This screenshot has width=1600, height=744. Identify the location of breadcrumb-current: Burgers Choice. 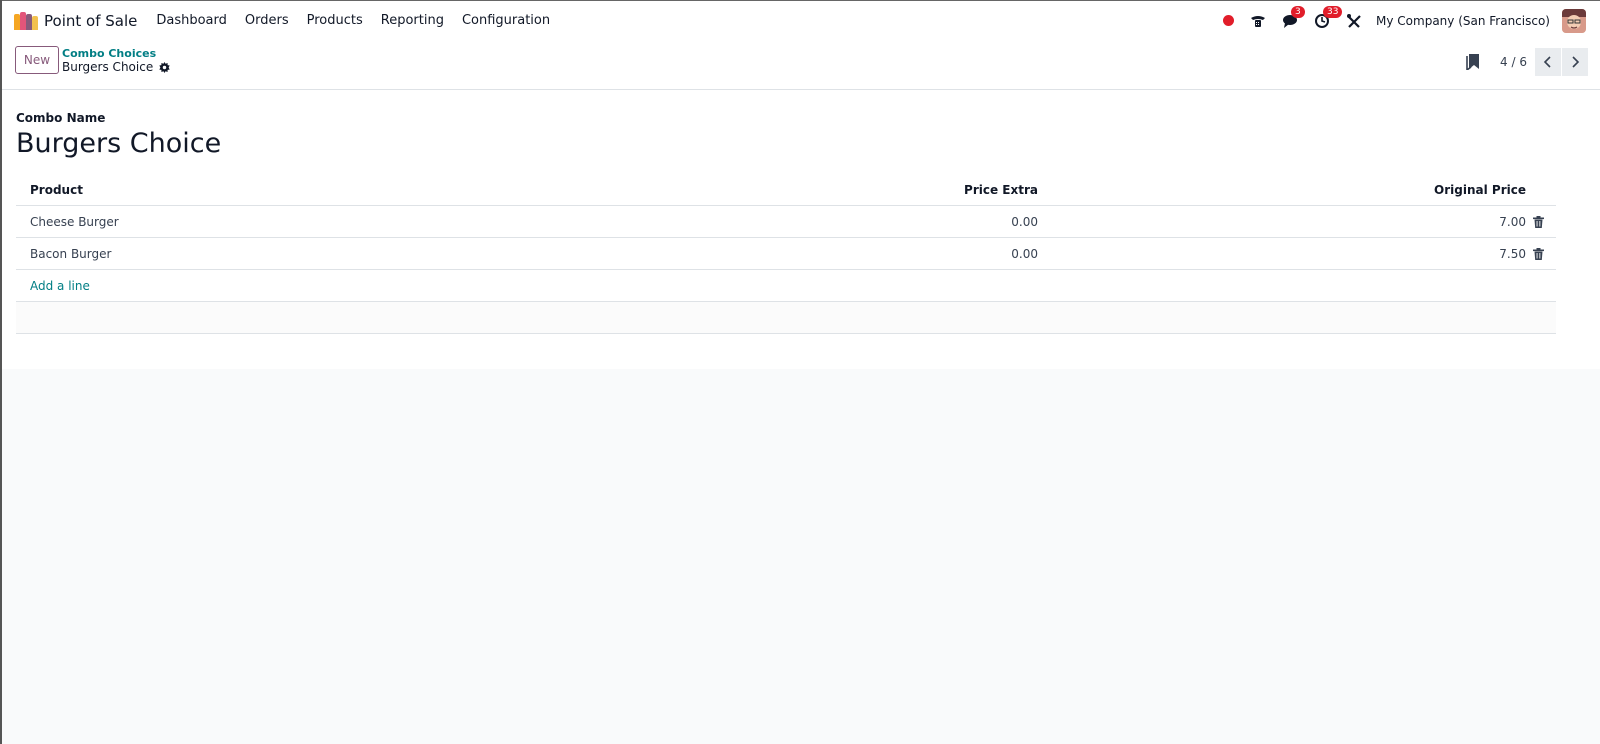
(116, 67).